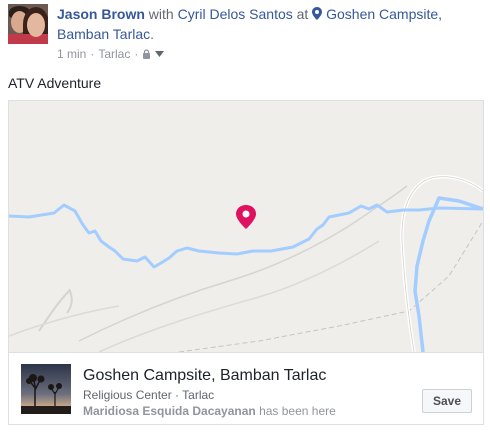  Describe the element at coordinates (302, 14) in the screenshot. I see `at-text: at` at that location.